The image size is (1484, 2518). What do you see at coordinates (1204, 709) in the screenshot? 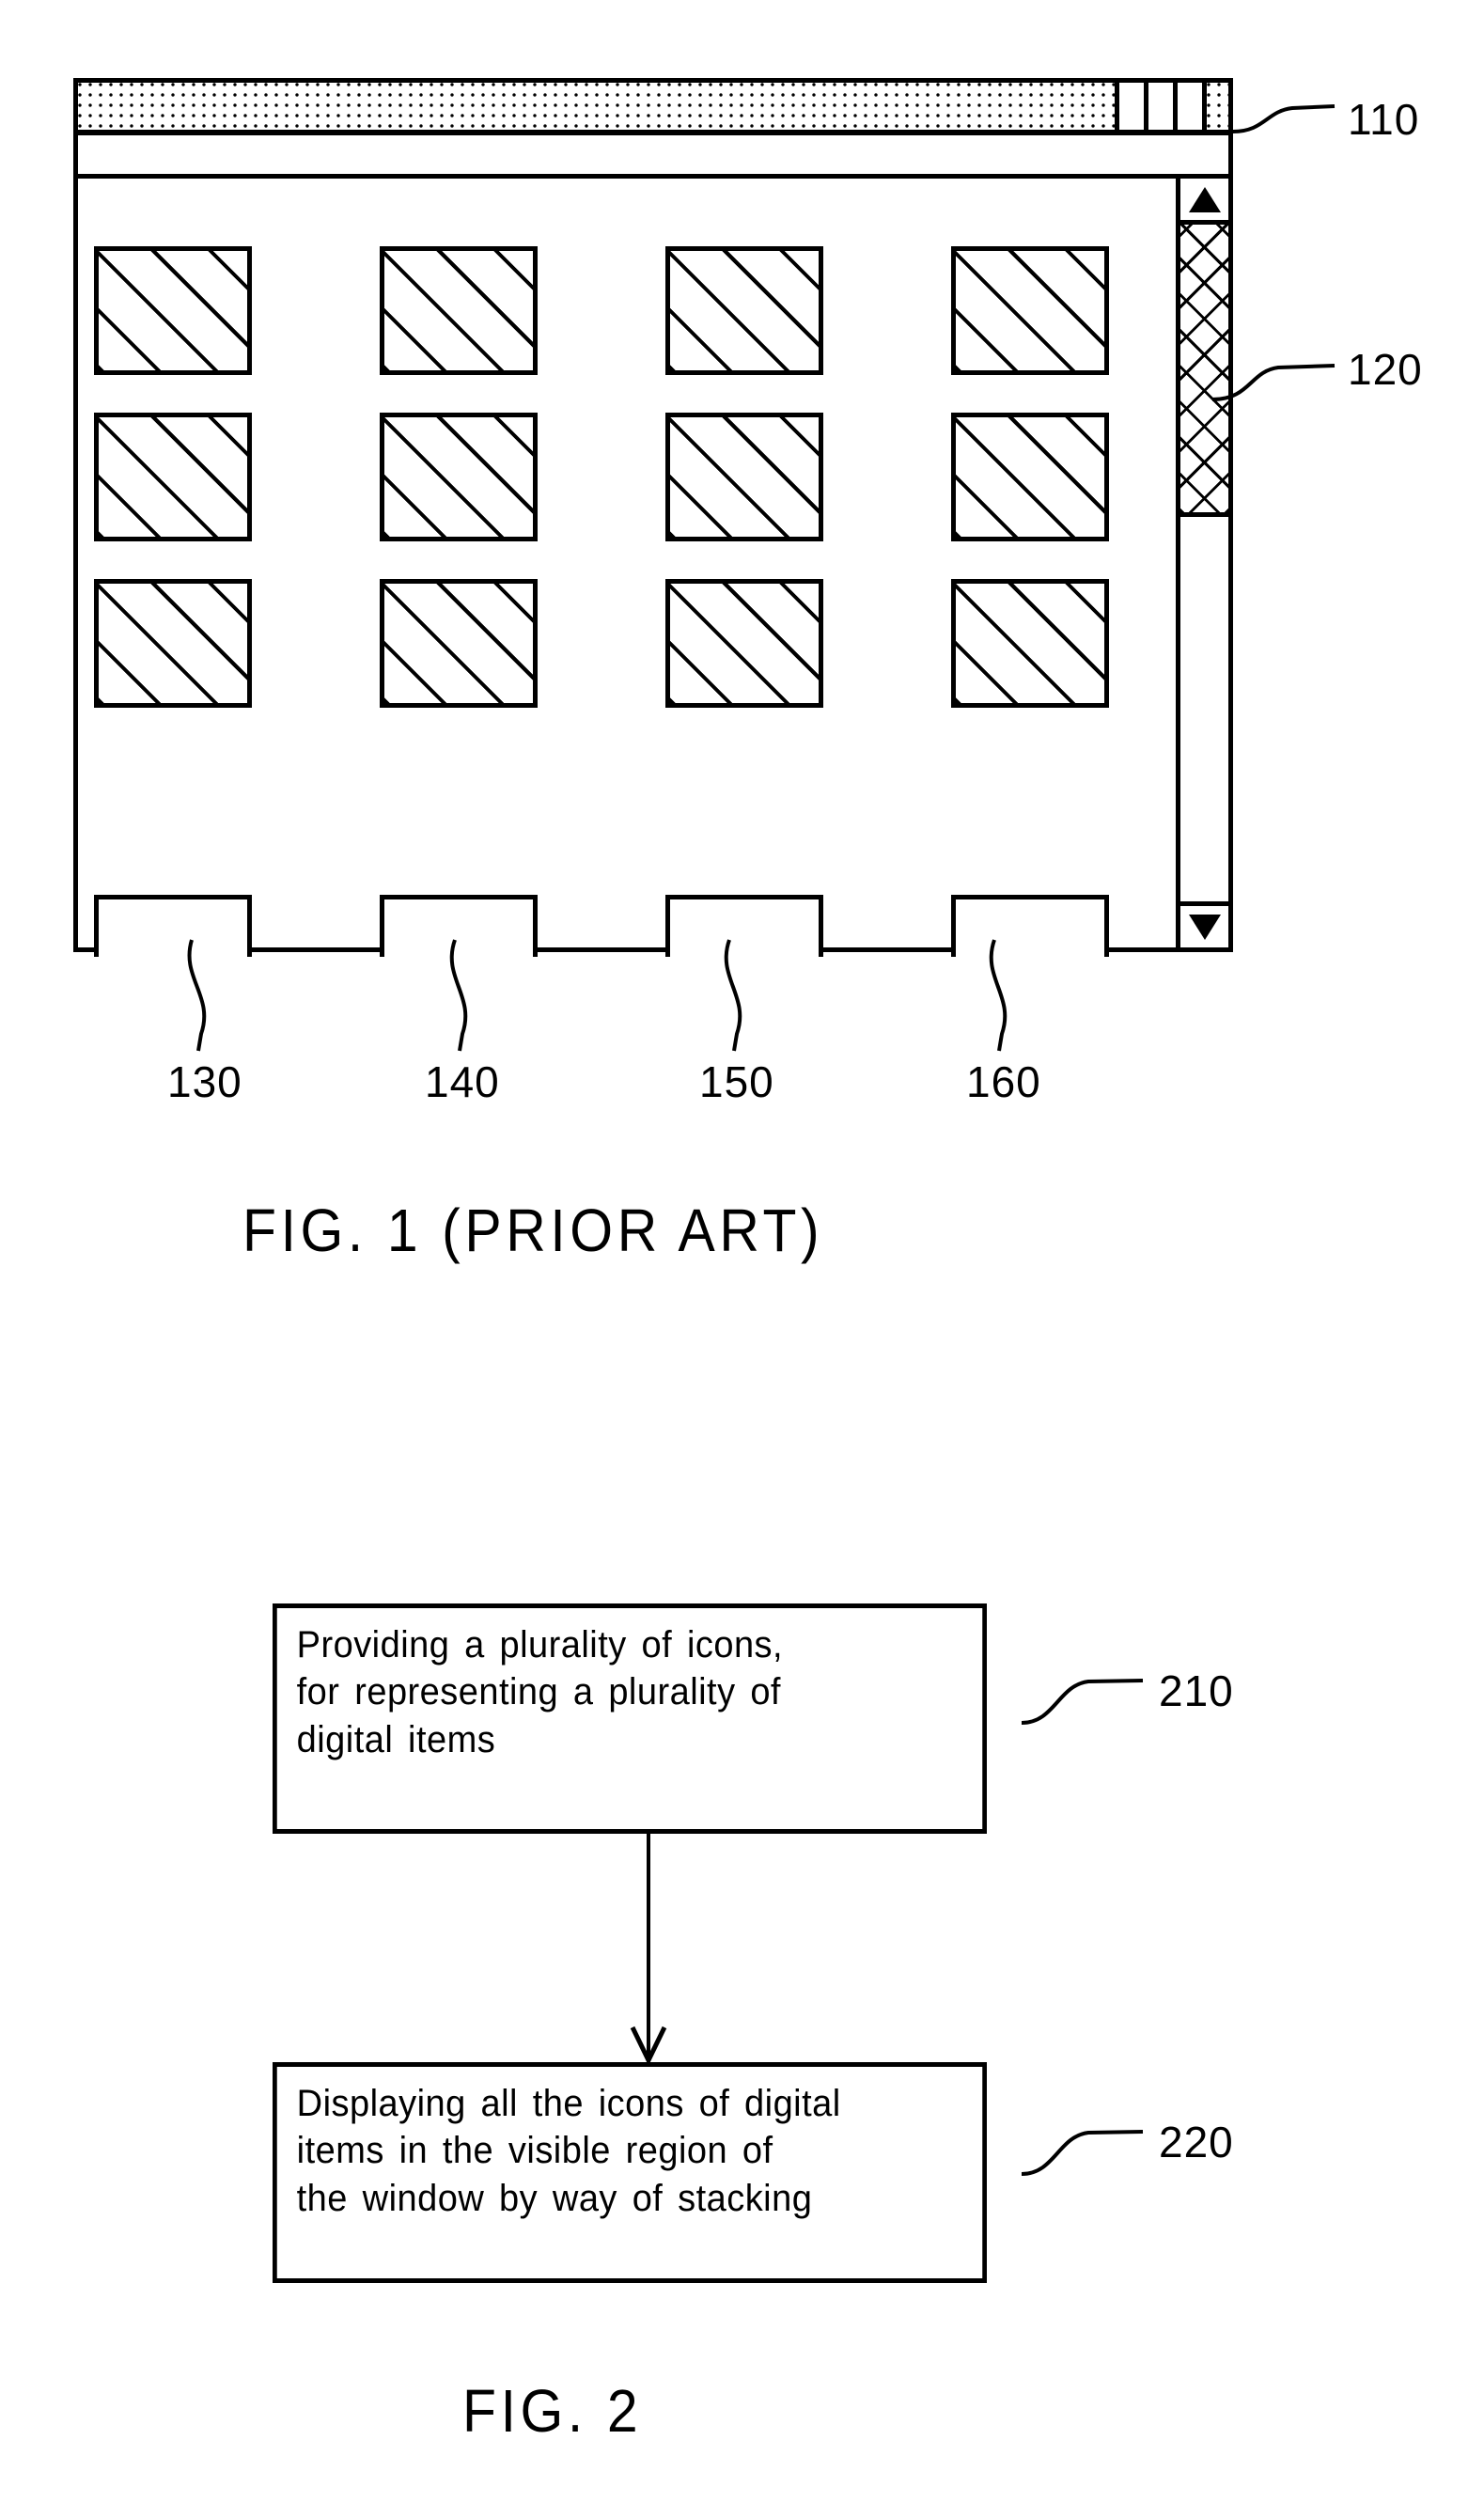
I see `scroll-track` at bounding box center [1204, 709].